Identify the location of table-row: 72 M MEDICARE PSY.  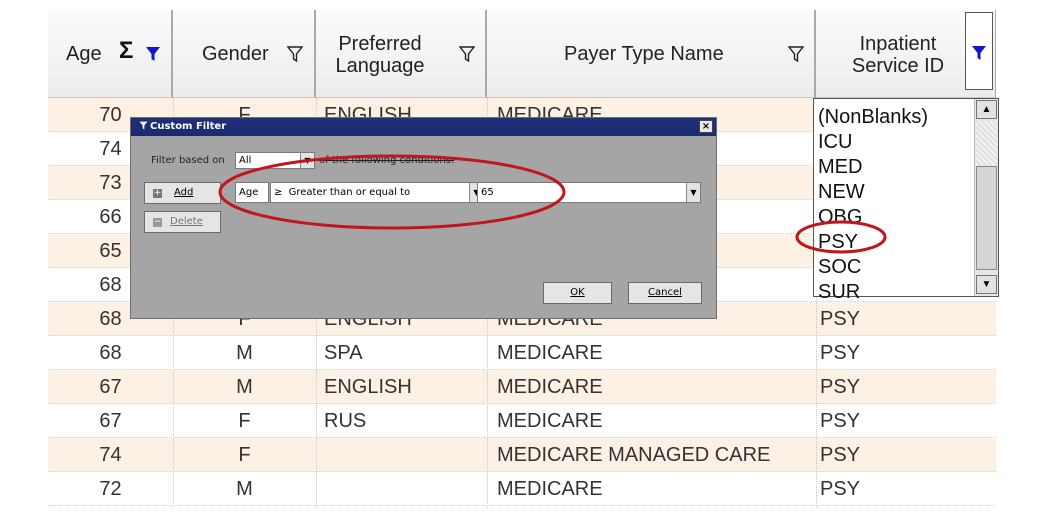
(522, 489).